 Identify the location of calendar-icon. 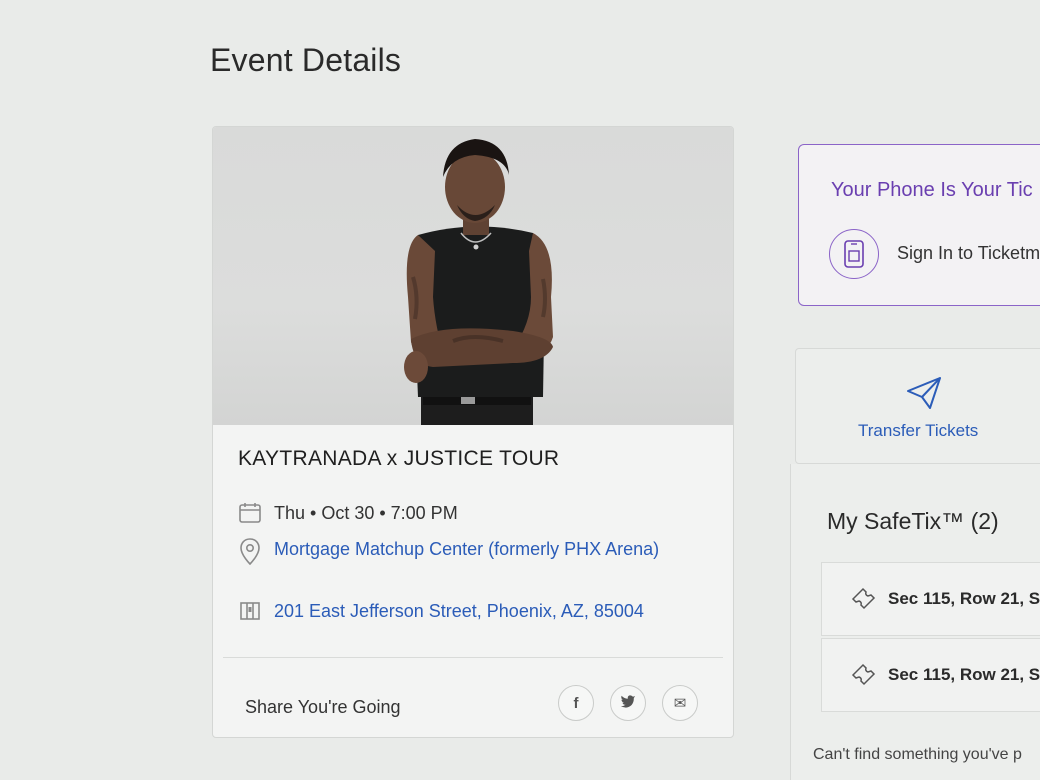
(250, 513).